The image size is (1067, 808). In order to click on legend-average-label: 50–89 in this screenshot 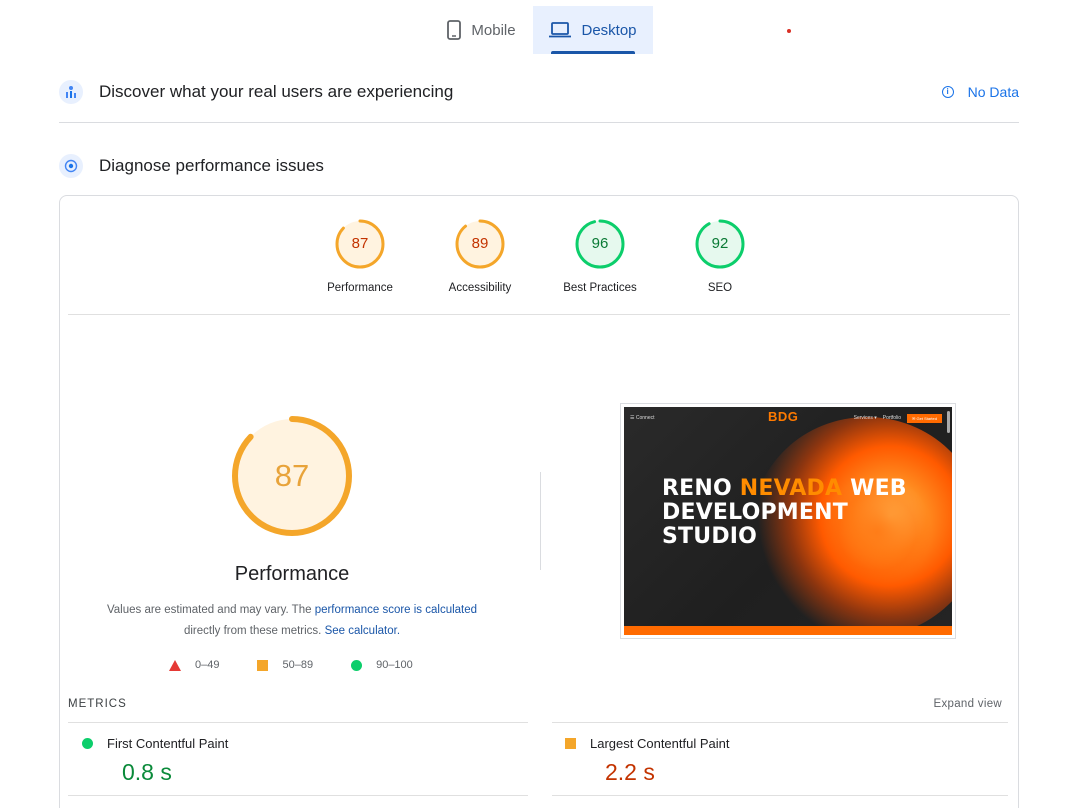, I will do `click(298, 665)`.